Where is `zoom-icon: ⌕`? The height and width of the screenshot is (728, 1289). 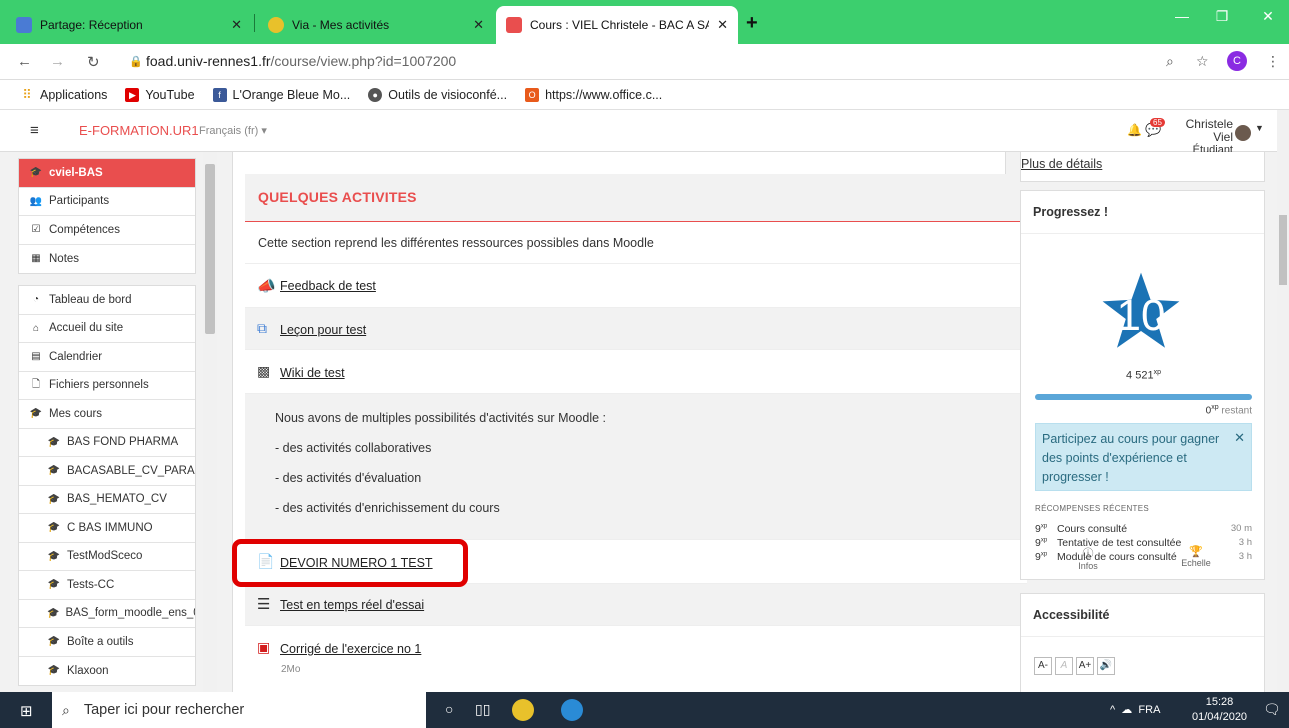
zoom-icon: ⌕ is located at coordinates (1170, 61).